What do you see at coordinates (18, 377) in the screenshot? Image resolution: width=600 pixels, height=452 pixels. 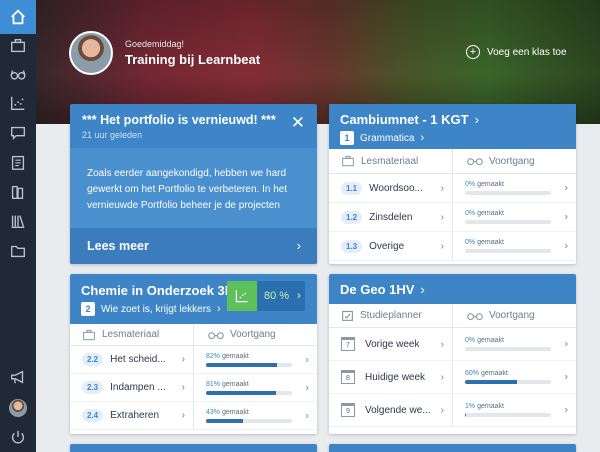 I see `nav-announcements` at bounding box center [18, 377].